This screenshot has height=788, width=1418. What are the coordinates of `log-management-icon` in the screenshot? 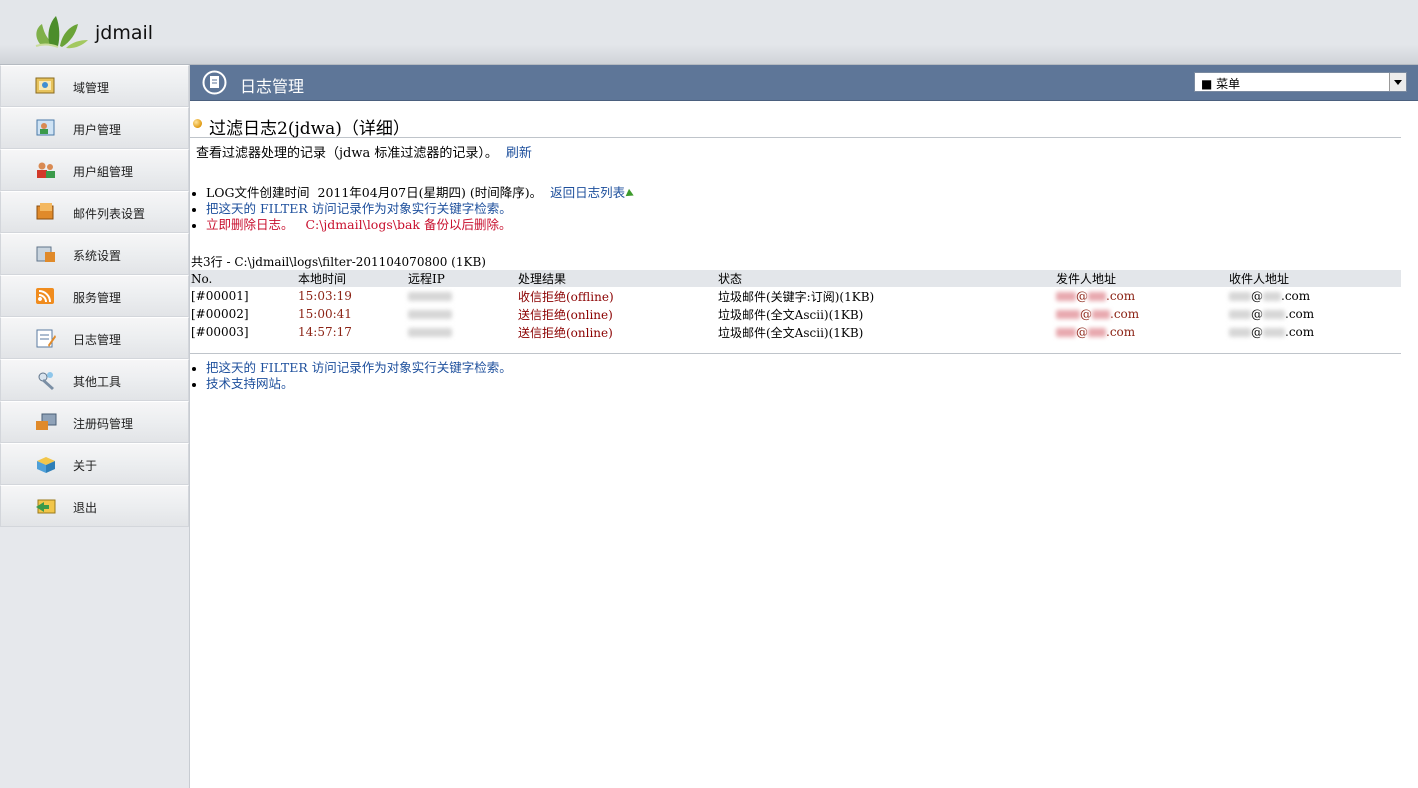 It's located at (214, 82).